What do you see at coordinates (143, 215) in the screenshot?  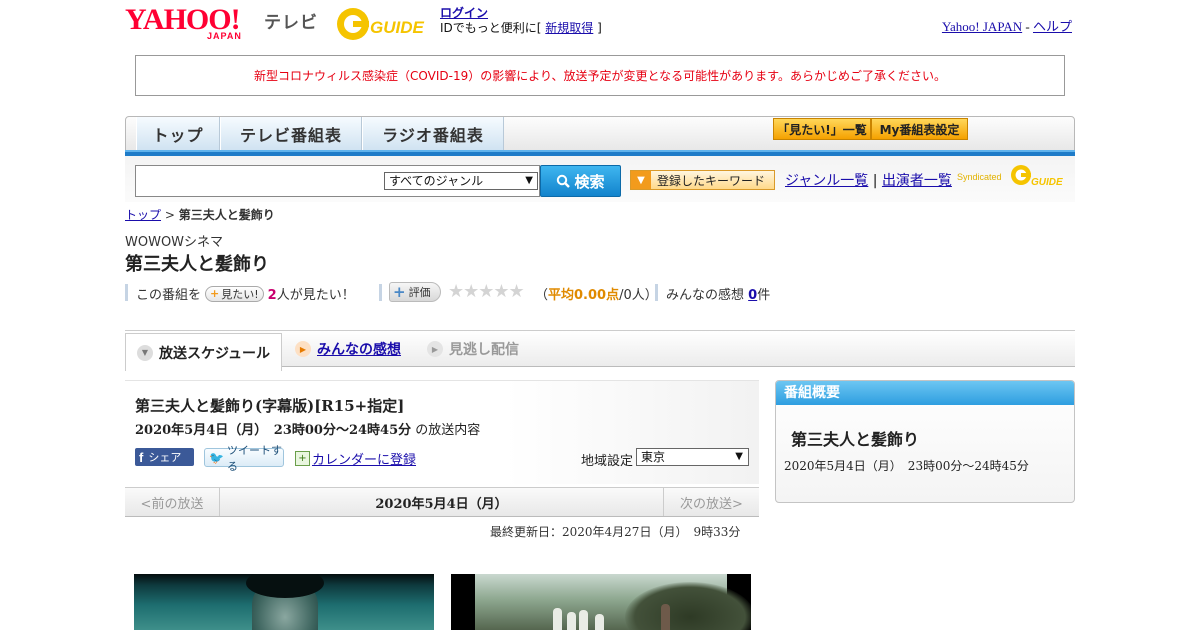 I see `breadcrumb-top-link: トップ` at bounding box center [143, 215].